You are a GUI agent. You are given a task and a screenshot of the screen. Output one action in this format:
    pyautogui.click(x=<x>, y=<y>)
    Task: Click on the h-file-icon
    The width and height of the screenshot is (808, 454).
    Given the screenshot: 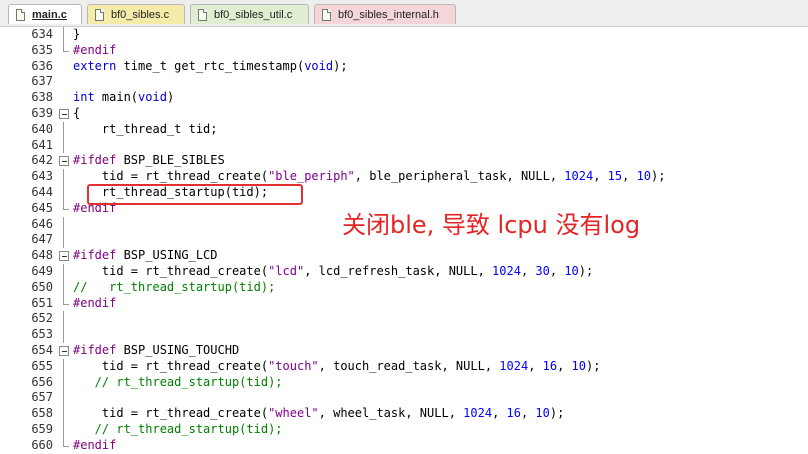 What is the action you would take?
    pyautogui.click(x=326, y=14)
    